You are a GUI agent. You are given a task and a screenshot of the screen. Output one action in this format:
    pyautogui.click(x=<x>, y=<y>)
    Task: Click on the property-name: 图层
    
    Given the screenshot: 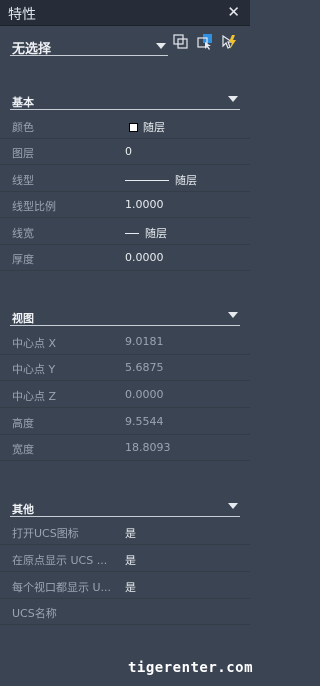 What is the action you would take?
    pyautogui.click(x=23, y=153)
    